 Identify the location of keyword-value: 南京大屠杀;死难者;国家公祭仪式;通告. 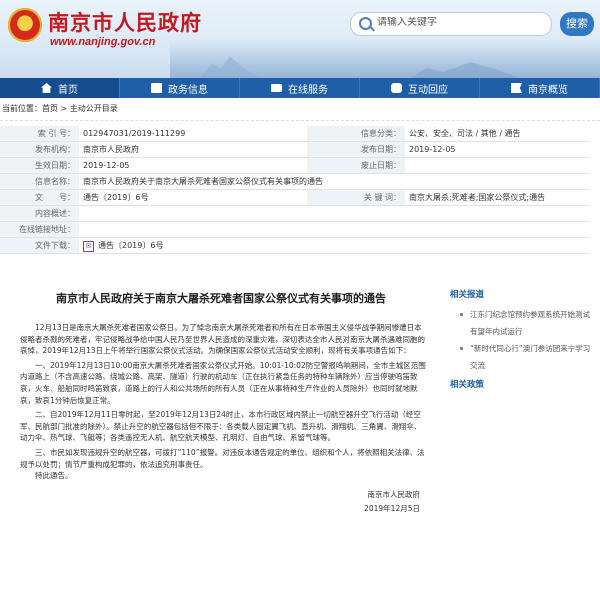
(497, 197).